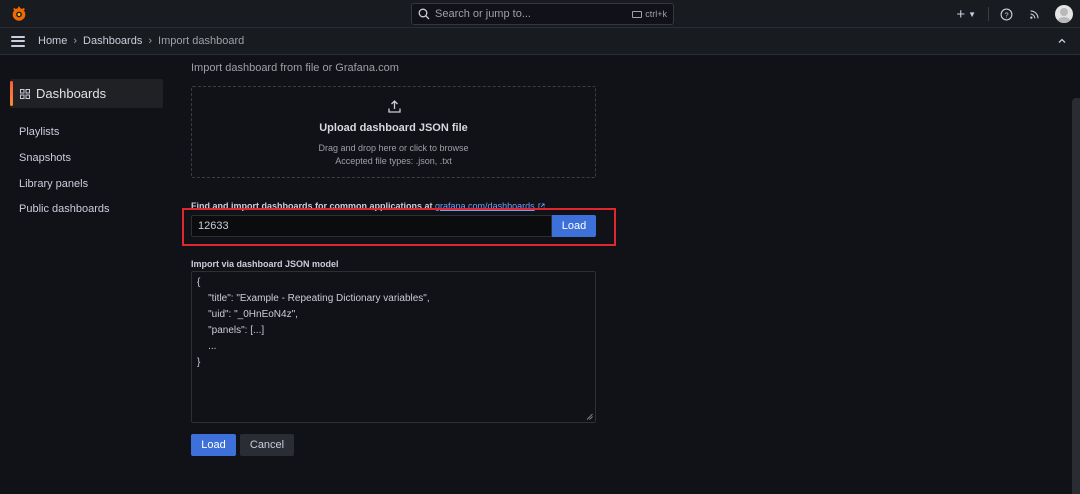  I want to click on cancel-button: Cancel, so click(267, 445).